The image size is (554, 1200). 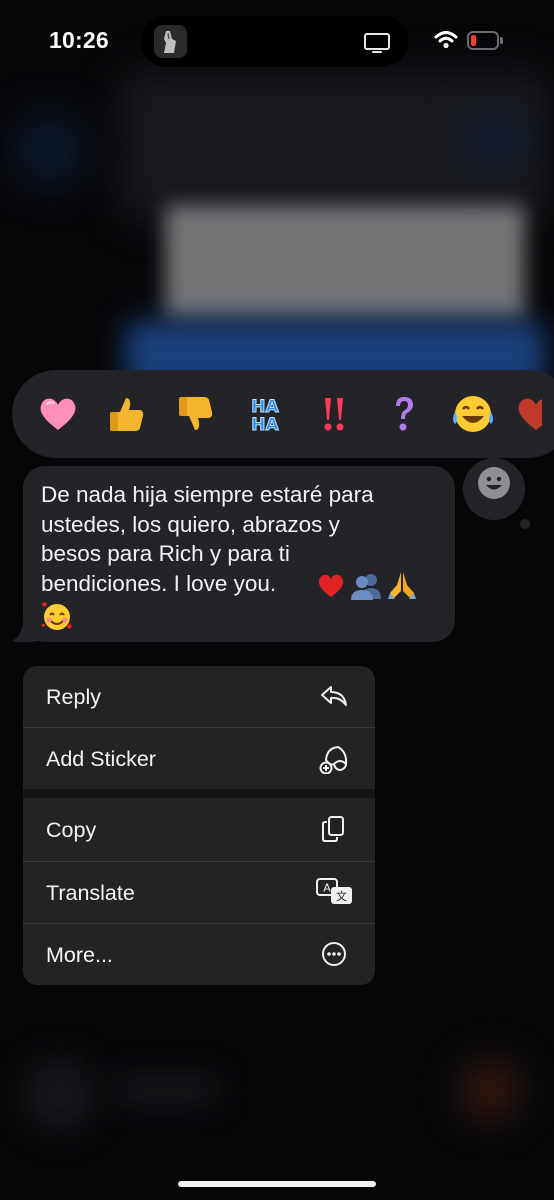 What do you see at coordinates (494, 485) in the screenshot?
I see `emoji-sticker-icon` at bounding box center [494, 485].